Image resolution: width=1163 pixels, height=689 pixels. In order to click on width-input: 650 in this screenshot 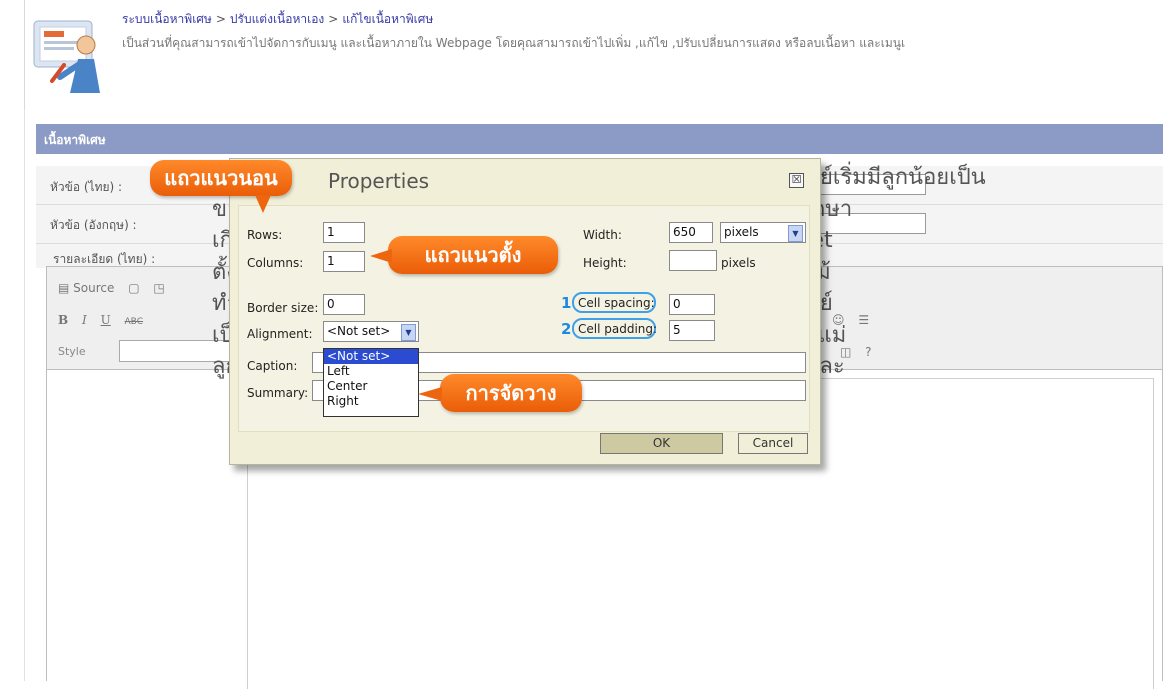, I will do `click(691, 232)`.